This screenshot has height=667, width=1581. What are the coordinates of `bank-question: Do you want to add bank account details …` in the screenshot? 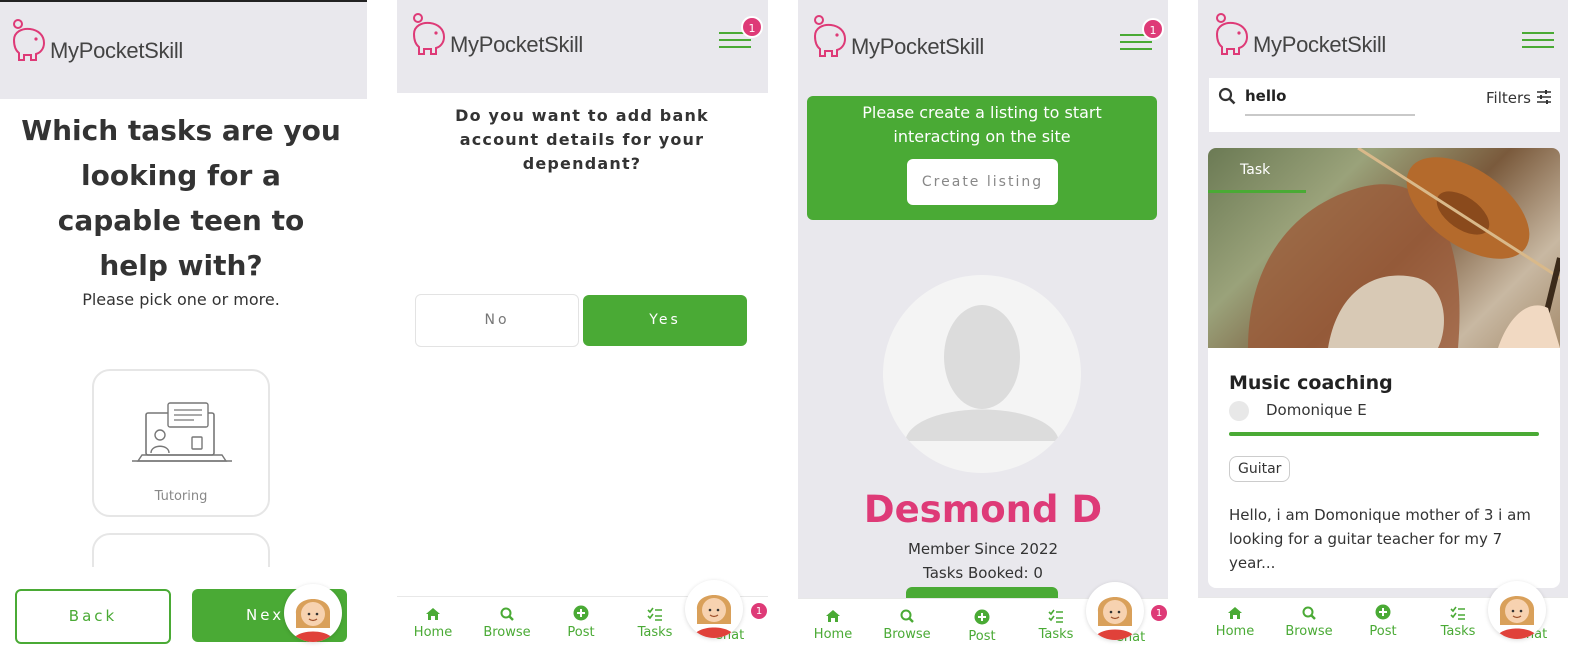 It's located at (582, 139).